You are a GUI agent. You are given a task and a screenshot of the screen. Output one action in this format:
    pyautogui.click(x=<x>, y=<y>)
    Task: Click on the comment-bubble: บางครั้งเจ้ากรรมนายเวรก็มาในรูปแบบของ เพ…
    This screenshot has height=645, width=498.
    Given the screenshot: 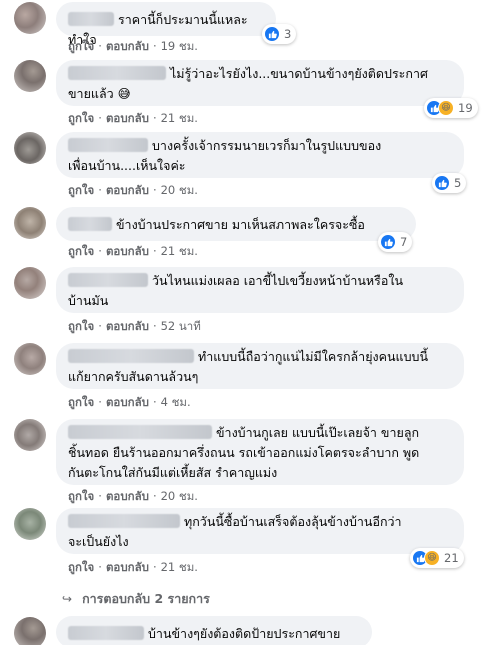 What is the action you would take?
    pyautogui.click(x=260, y=155)
    